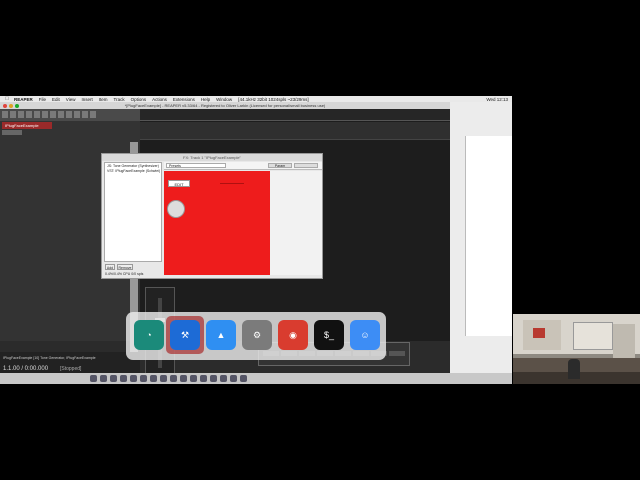 This screenshot has height=480, width=640. What do you see at coordinates (232, 183) in the screenshot?
I see `plugin-line` at bounding box center [232, 183].